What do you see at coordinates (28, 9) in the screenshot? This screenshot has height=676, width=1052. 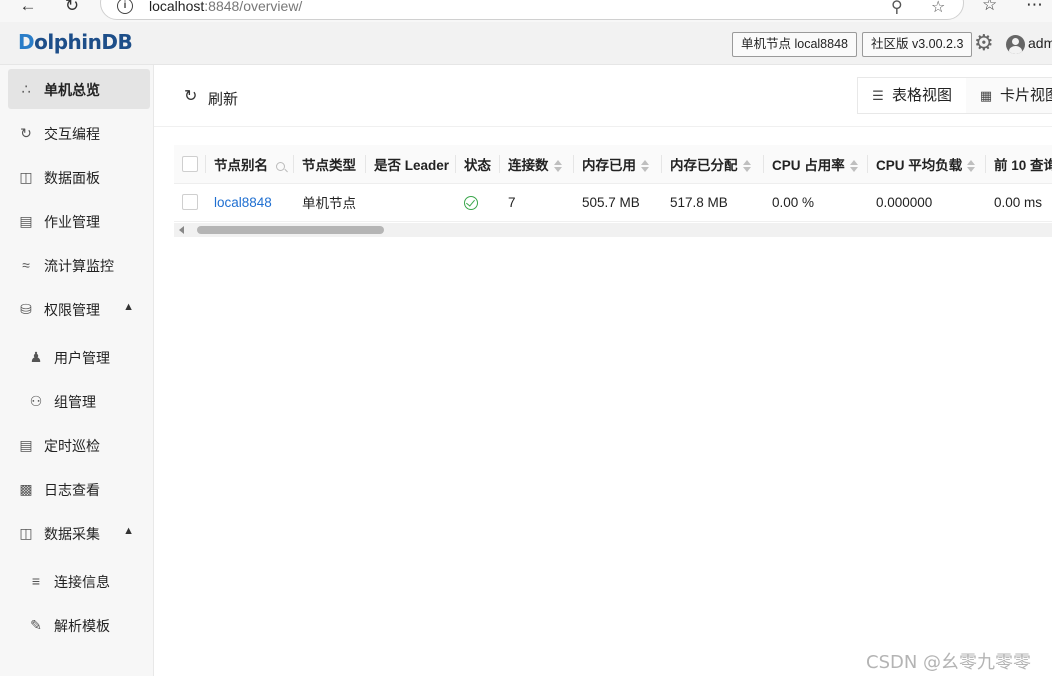 I see `back-arrow-icon: ←` at bounding box center [28, 9].